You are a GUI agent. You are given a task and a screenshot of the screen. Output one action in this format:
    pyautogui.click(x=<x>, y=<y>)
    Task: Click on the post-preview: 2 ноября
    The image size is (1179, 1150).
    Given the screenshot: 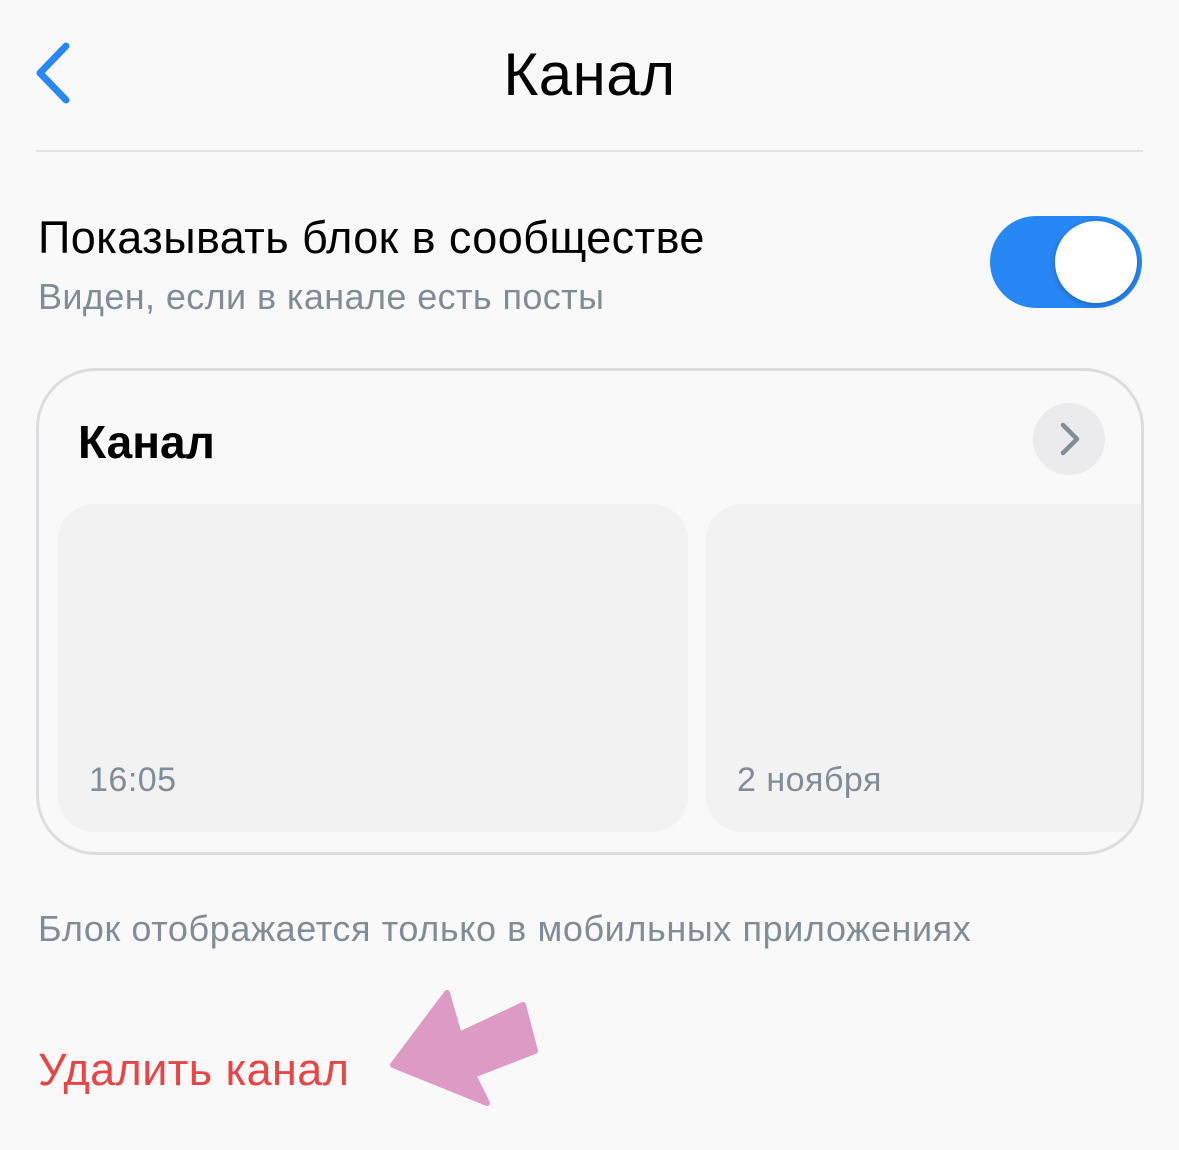 What is the action you would take?
    pyautogui.click(x=923, y=668)
    